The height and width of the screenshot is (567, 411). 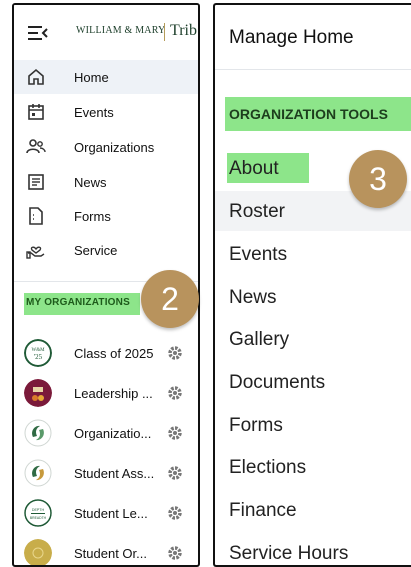 What do you see at coordinates (277, 382) in the screenshot?
I see `tool-item-label: Documents` at bounding box center [277, 382].